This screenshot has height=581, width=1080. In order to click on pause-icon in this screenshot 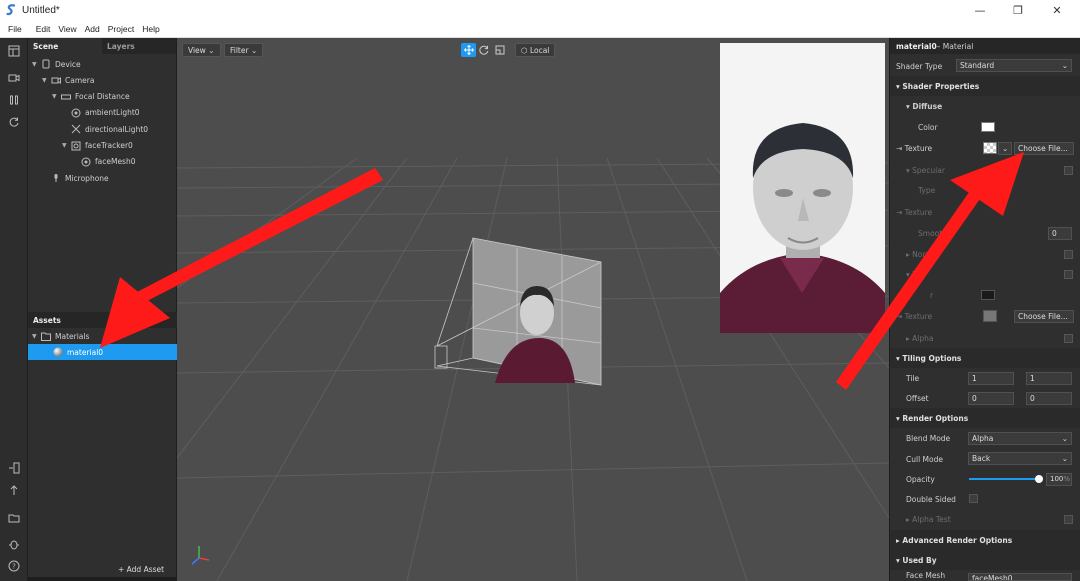, I will do `click(14, 100)`.